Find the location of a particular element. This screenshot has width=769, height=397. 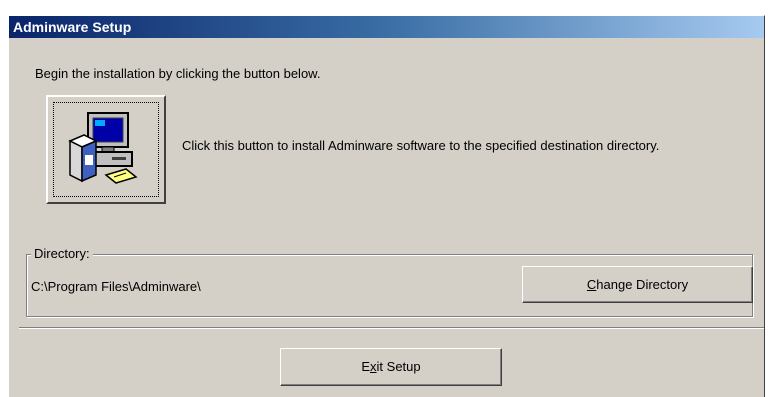

exit-label-prefix: E is located at coordinates (366, 366).